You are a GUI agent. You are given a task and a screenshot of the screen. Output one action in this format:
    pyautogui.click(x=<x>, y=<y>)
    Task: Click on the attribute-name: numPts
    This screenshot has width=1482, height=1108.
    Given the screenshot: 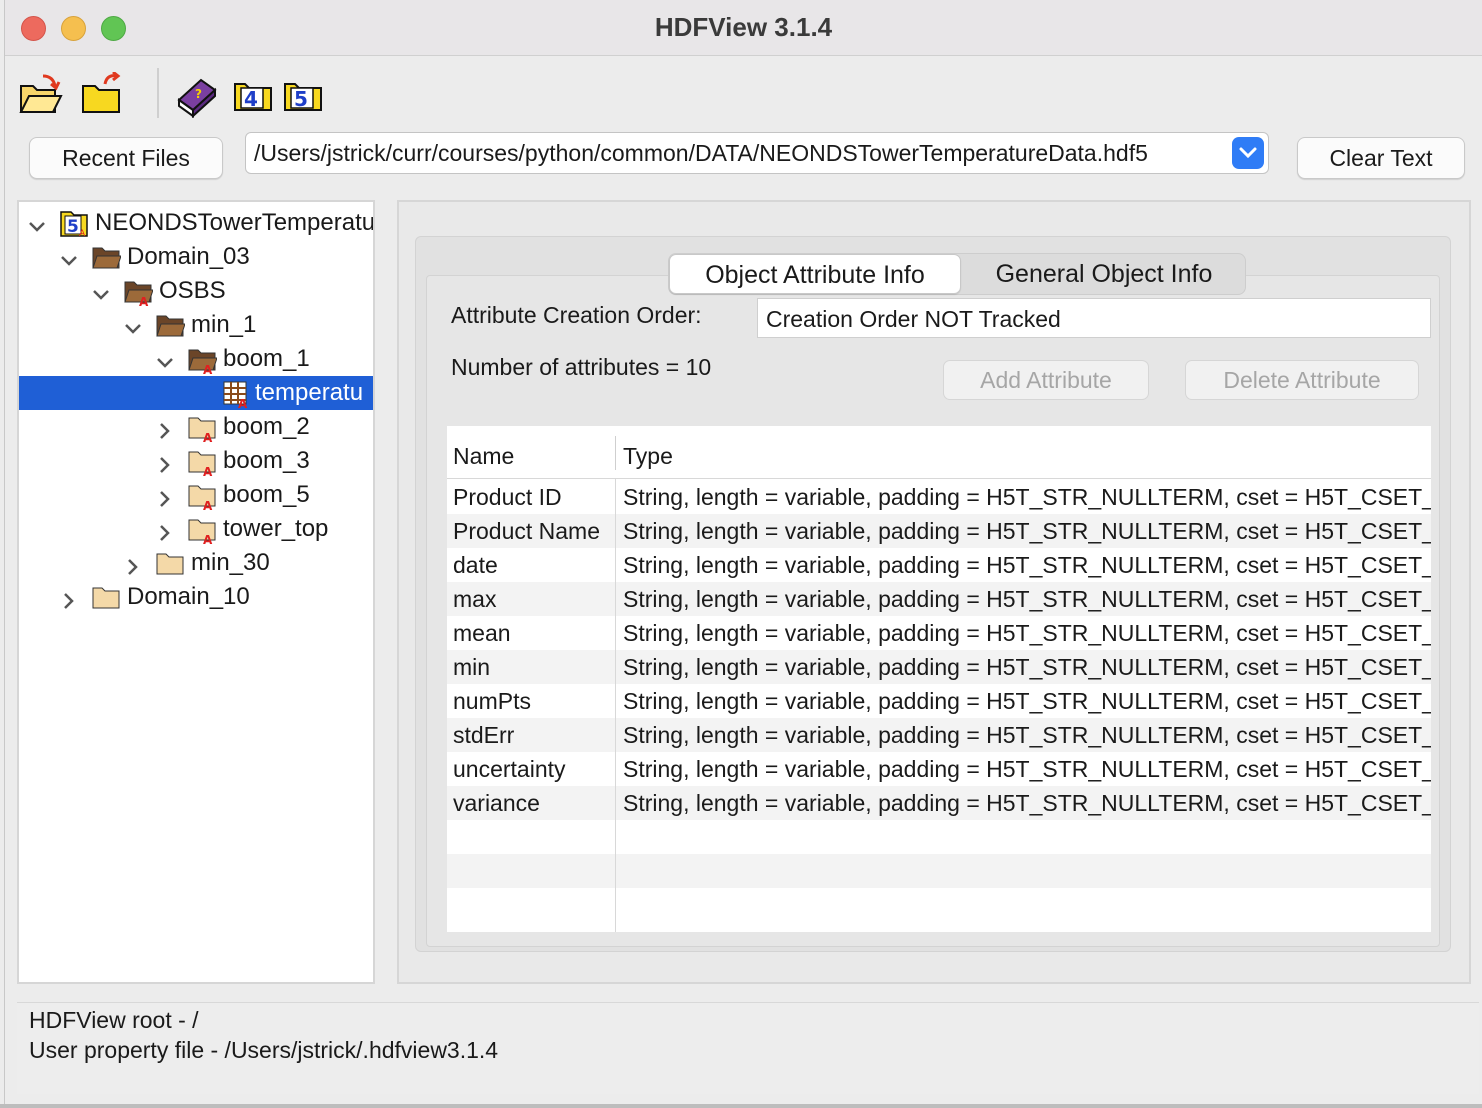 What is the action you would take?
    pyautogui.click(x=492, y=701)
    